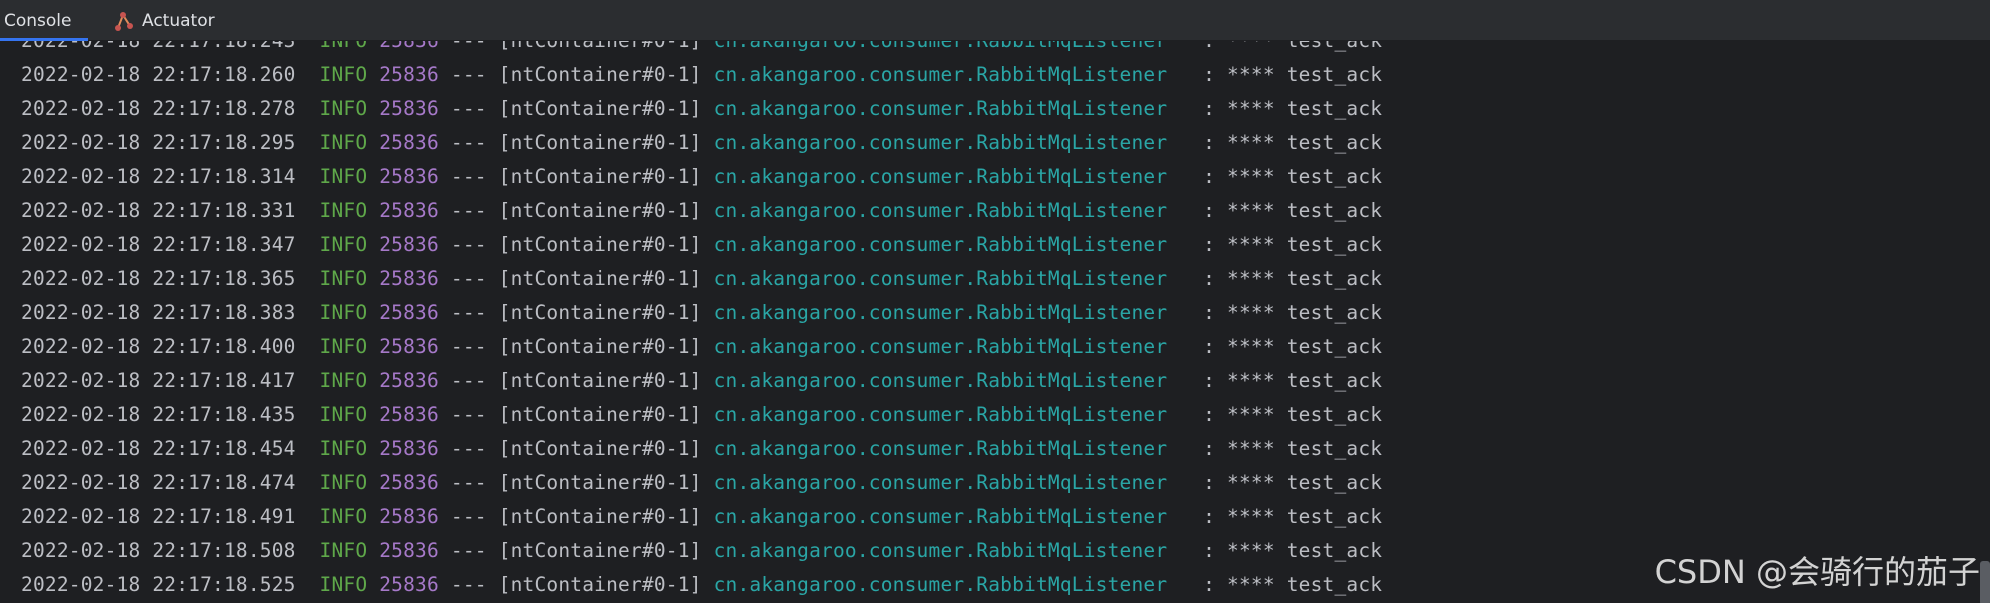 The height and width of the screenshot is (603, 1990). Describe the element at coordinates (177, 20) in the screenshot. I see `tab-actuator: Actuator` at that location.